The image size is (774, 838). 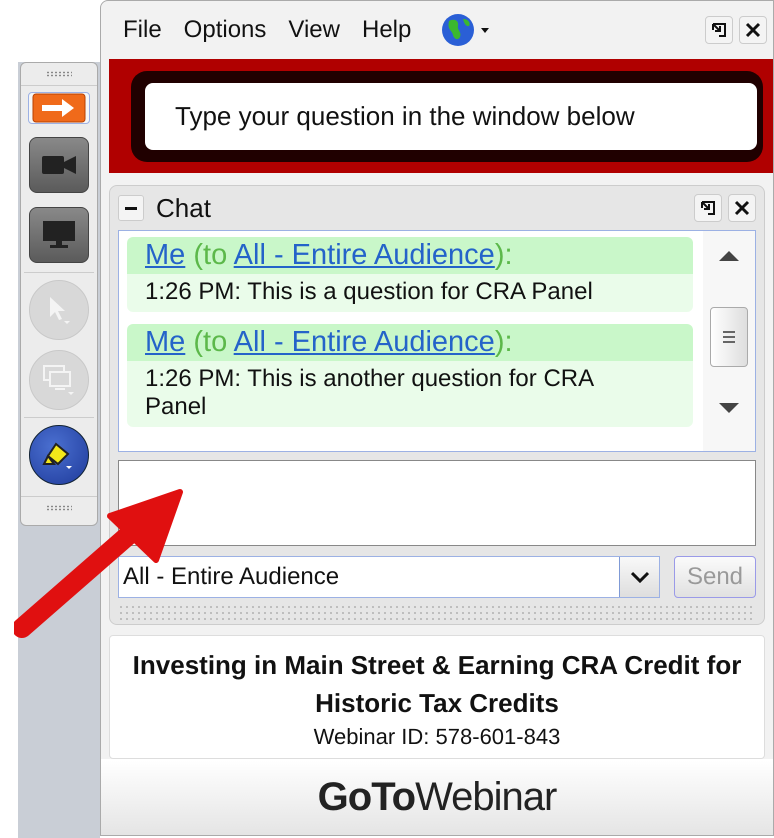 I want to click on message-text: 1:26 PM: This is a question for CRA Panel, so click(x=410, y=293).